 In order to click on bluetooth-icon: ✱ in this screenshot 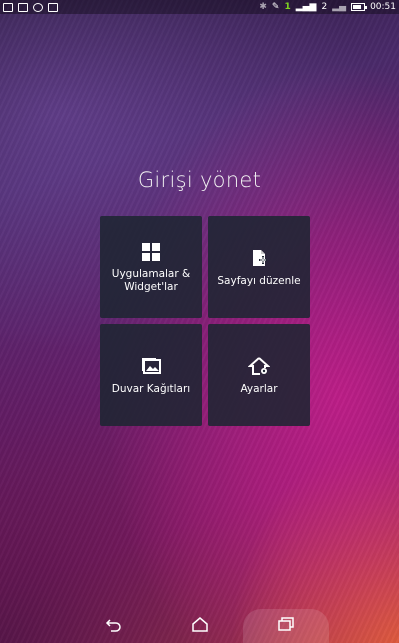, I will do `click(263, 7)`.